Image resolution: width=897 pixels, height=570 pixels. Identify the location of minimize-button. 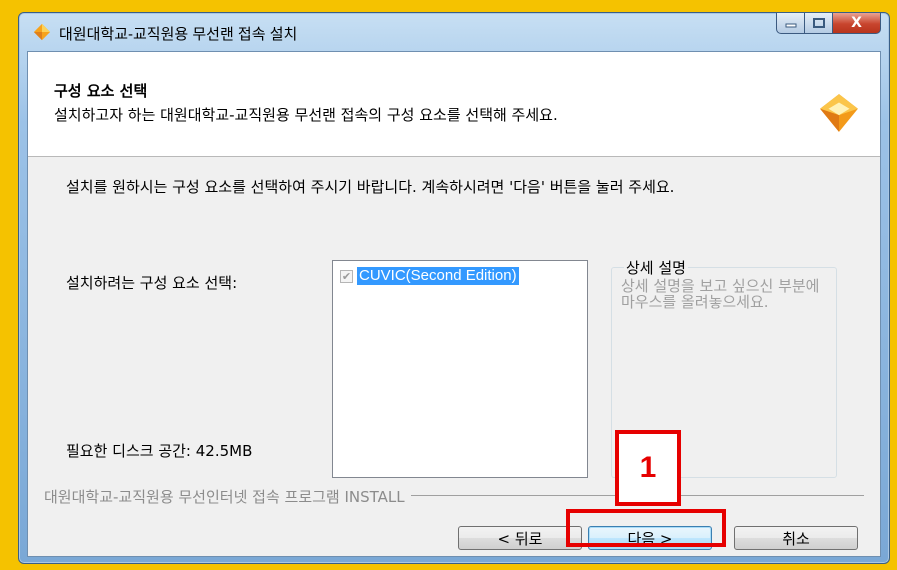
(790, 23).